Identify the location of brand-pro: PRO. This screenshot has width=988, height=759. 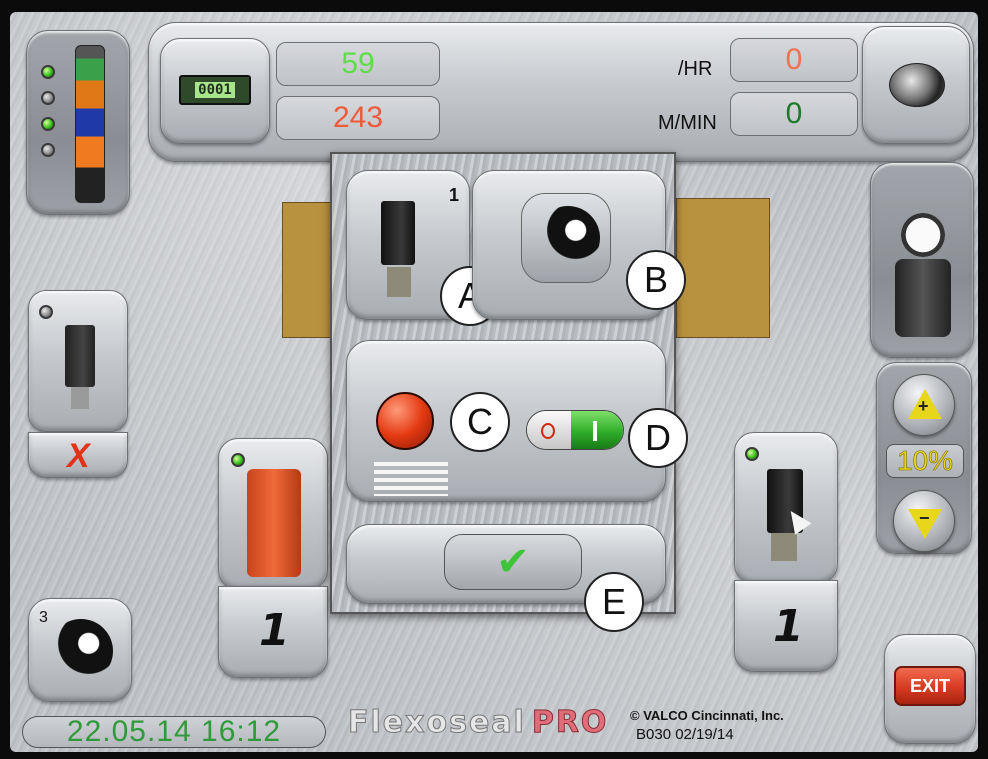
(570, 722).